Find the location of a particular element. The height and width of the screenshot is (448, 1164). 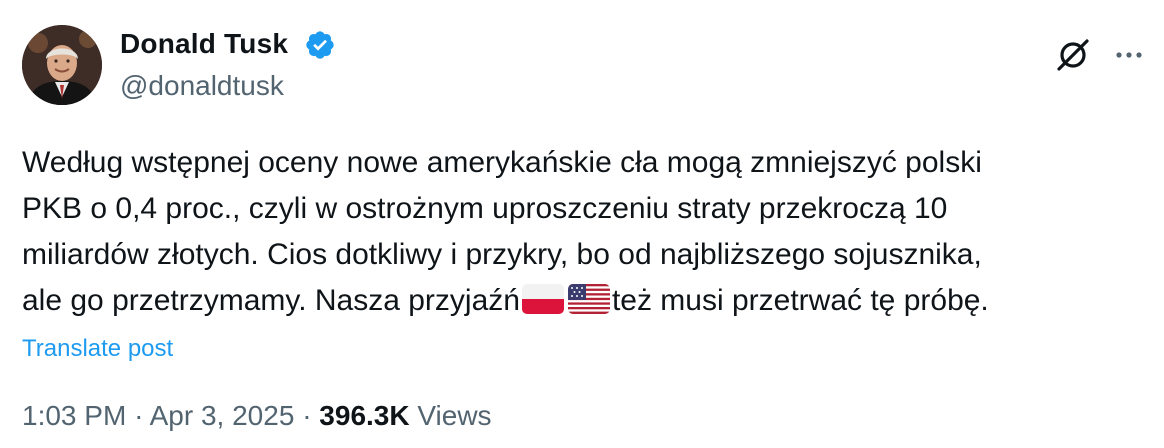

tweet-meta: 1:03 PM · Apr 3, 2025 · 396.3K Views is located at coordinates (257, 416).